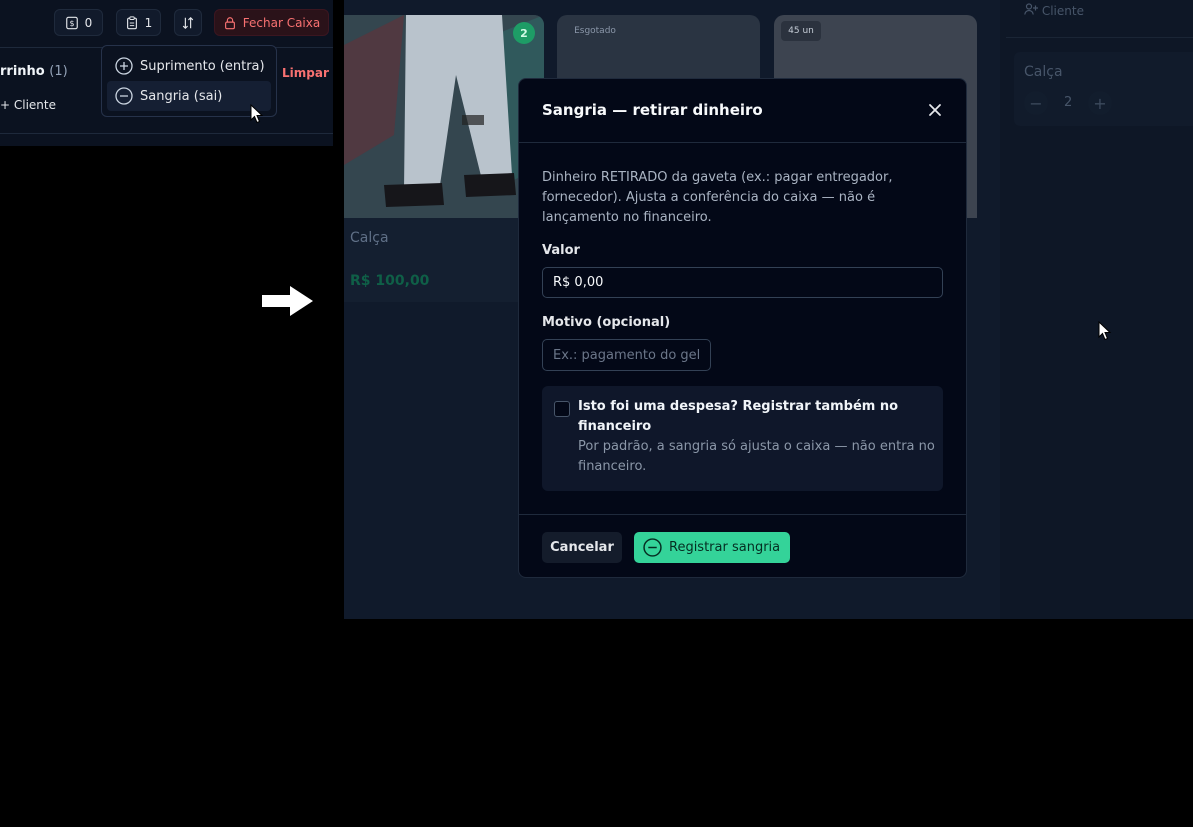  Describe the element at coordinates (281, 22) in the screenshot. I see `close-register-label: Fechar Caixa` at that location.